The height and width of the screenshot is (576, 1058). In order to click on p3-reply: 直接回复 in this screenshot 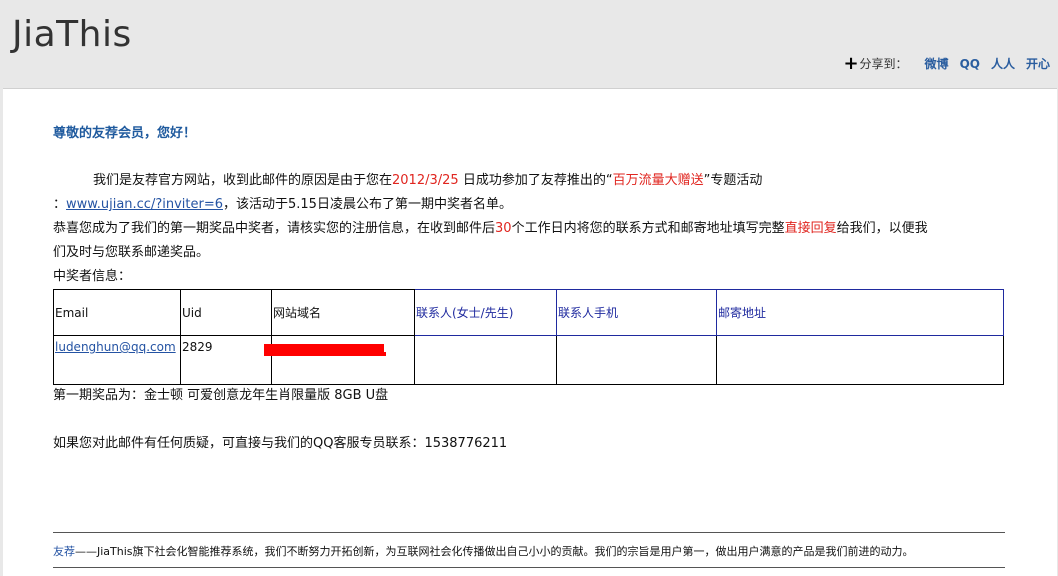, I will do `click(810, 228)`.